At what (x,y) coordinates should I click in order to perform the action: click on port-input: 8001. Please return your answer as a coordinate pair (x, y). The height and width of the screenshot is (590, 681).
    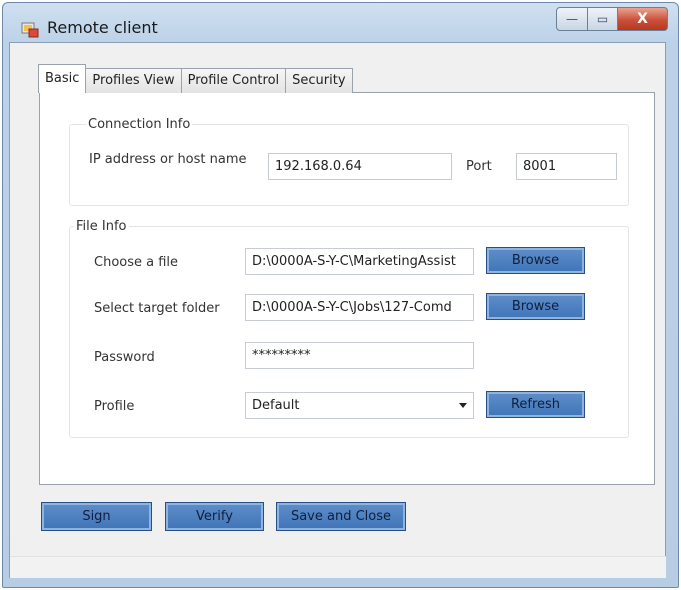
    Looking at the image, I should click on (566, 166).